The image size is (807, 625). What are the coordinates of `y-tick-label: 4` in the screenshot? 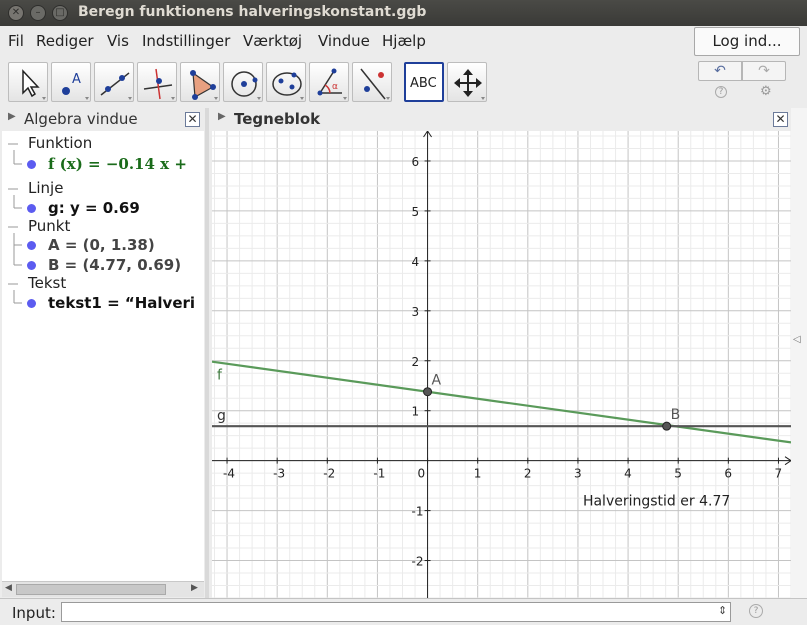 It's located at (416, 262).